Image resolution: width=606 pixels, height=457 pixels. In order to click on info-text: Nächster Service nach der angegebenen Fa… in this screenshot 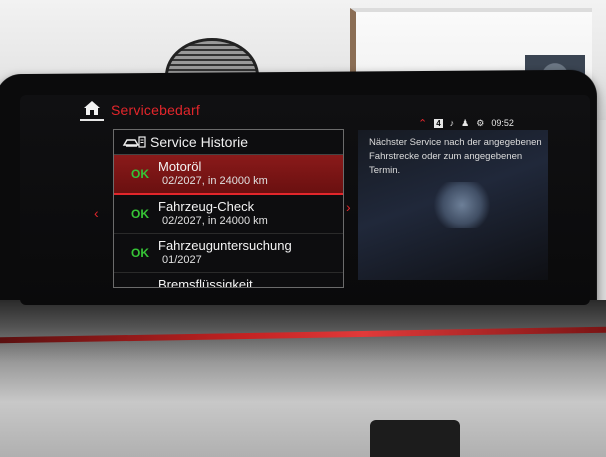, I will do `click(455, 156)`.